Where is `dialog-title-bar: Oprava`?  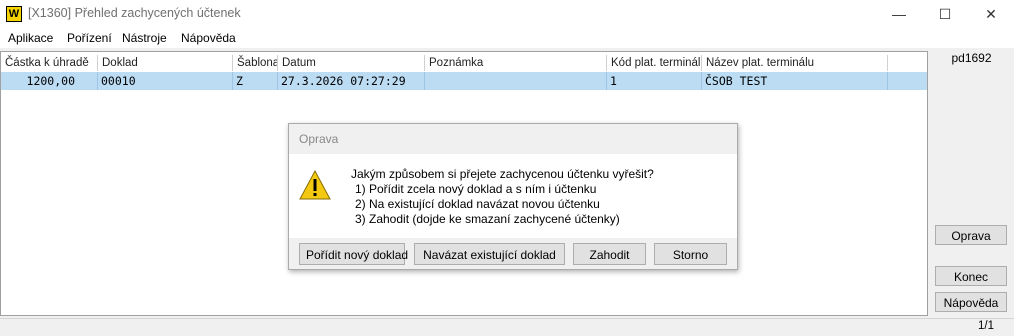
dialog-title-bar: Oprava is located at coordinates (513, 139).